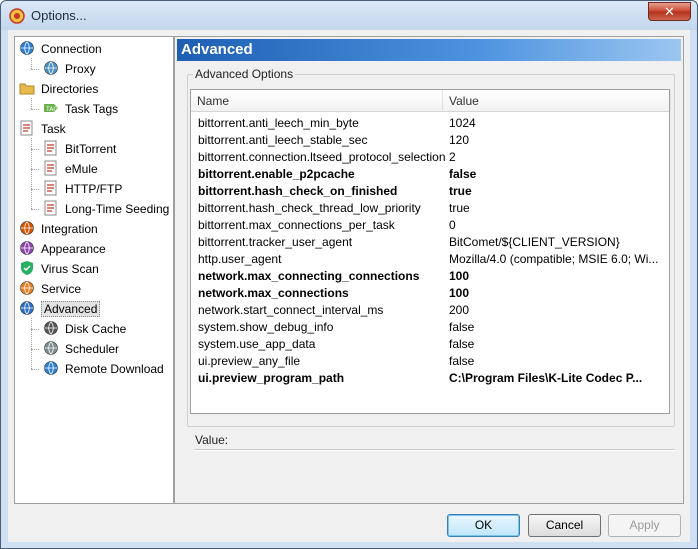  I want to click on option-name: bittorrent.enable_p2pcache, so click(276, 174).